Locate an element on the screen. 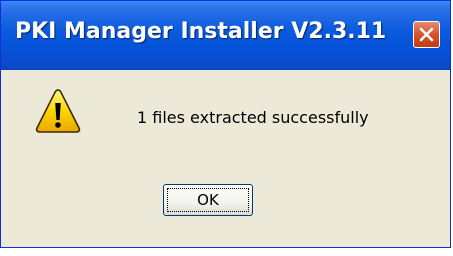 The image size is (453, 256). close-button is located at coordinates (426, 34).